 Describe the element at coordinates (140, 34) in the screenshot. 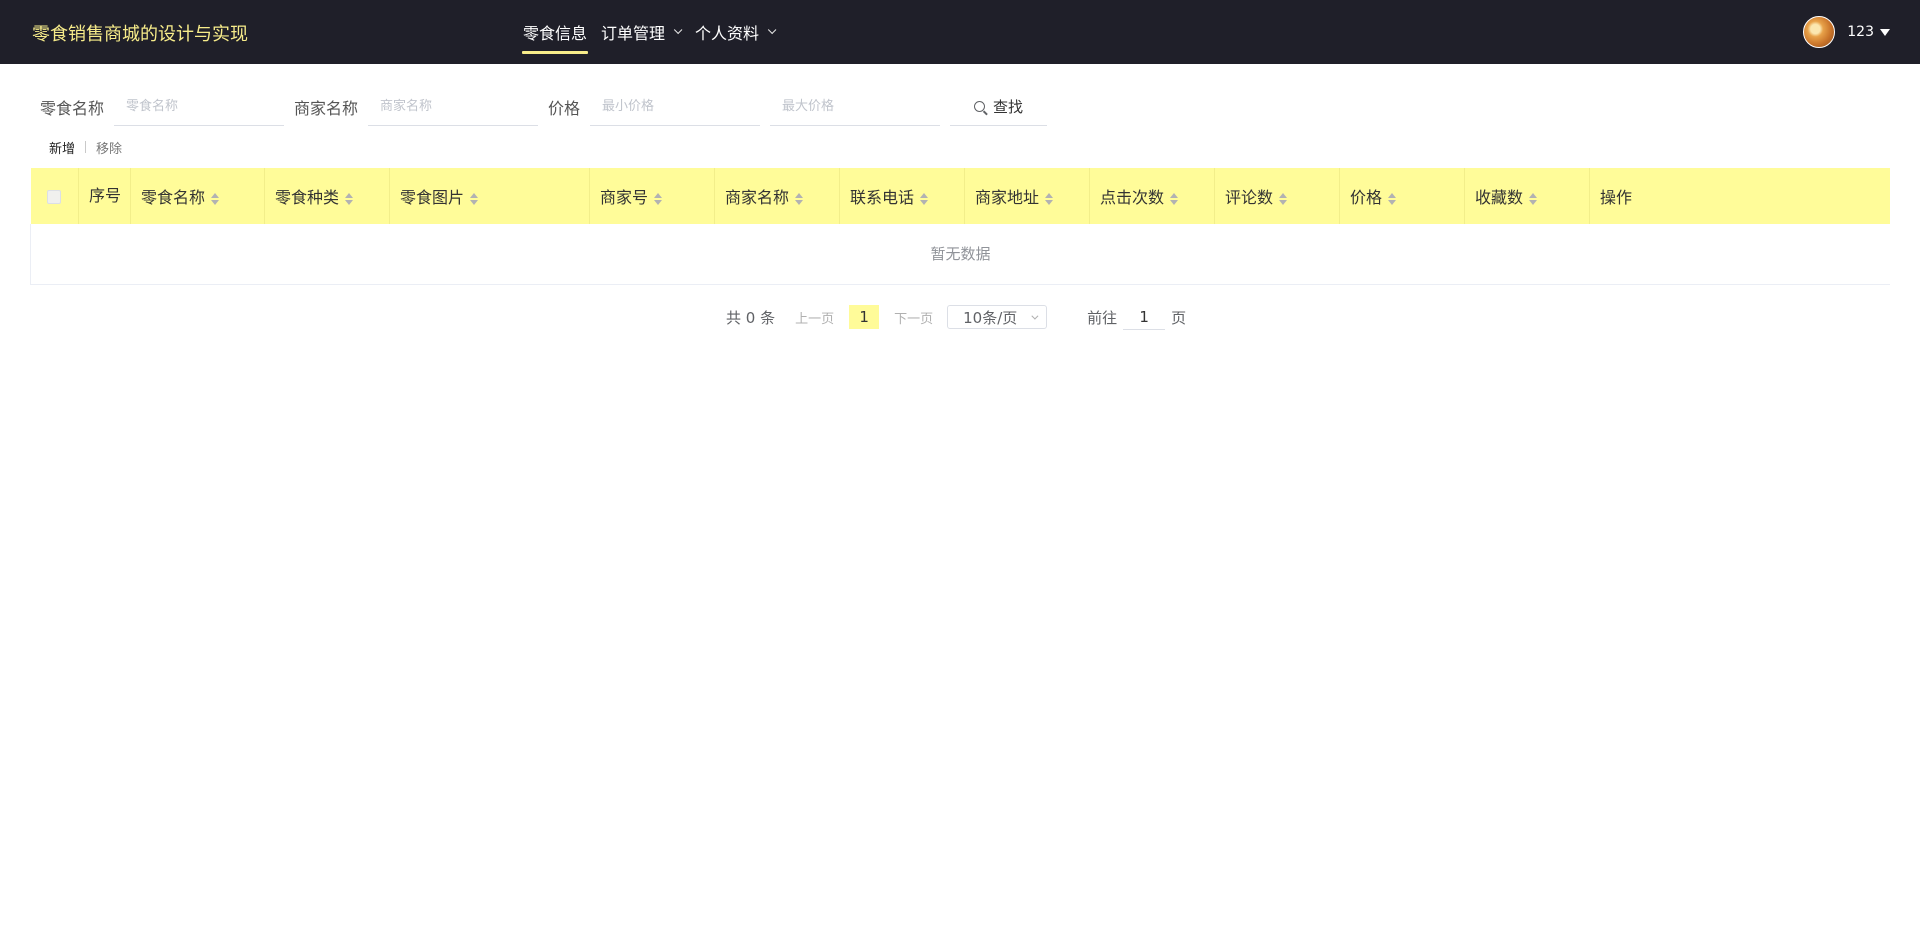

I see `app-title: 零食销售商城的设计与实现` at that location.